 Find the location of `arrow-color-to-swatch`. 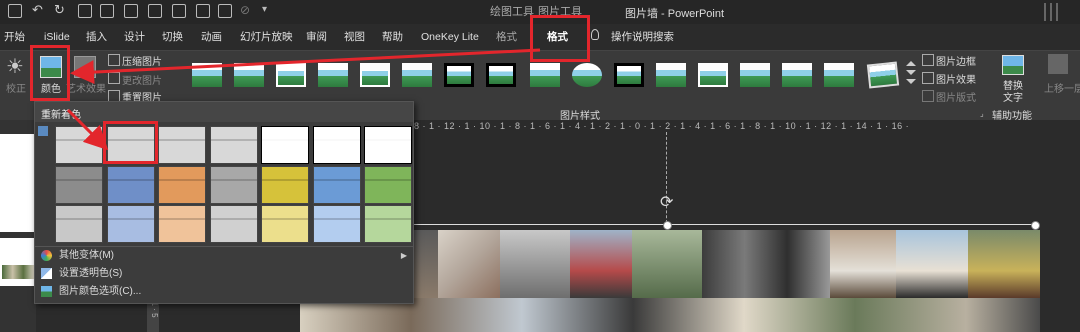

arrow-color-to-swatch is located at coordinates (87, 129).